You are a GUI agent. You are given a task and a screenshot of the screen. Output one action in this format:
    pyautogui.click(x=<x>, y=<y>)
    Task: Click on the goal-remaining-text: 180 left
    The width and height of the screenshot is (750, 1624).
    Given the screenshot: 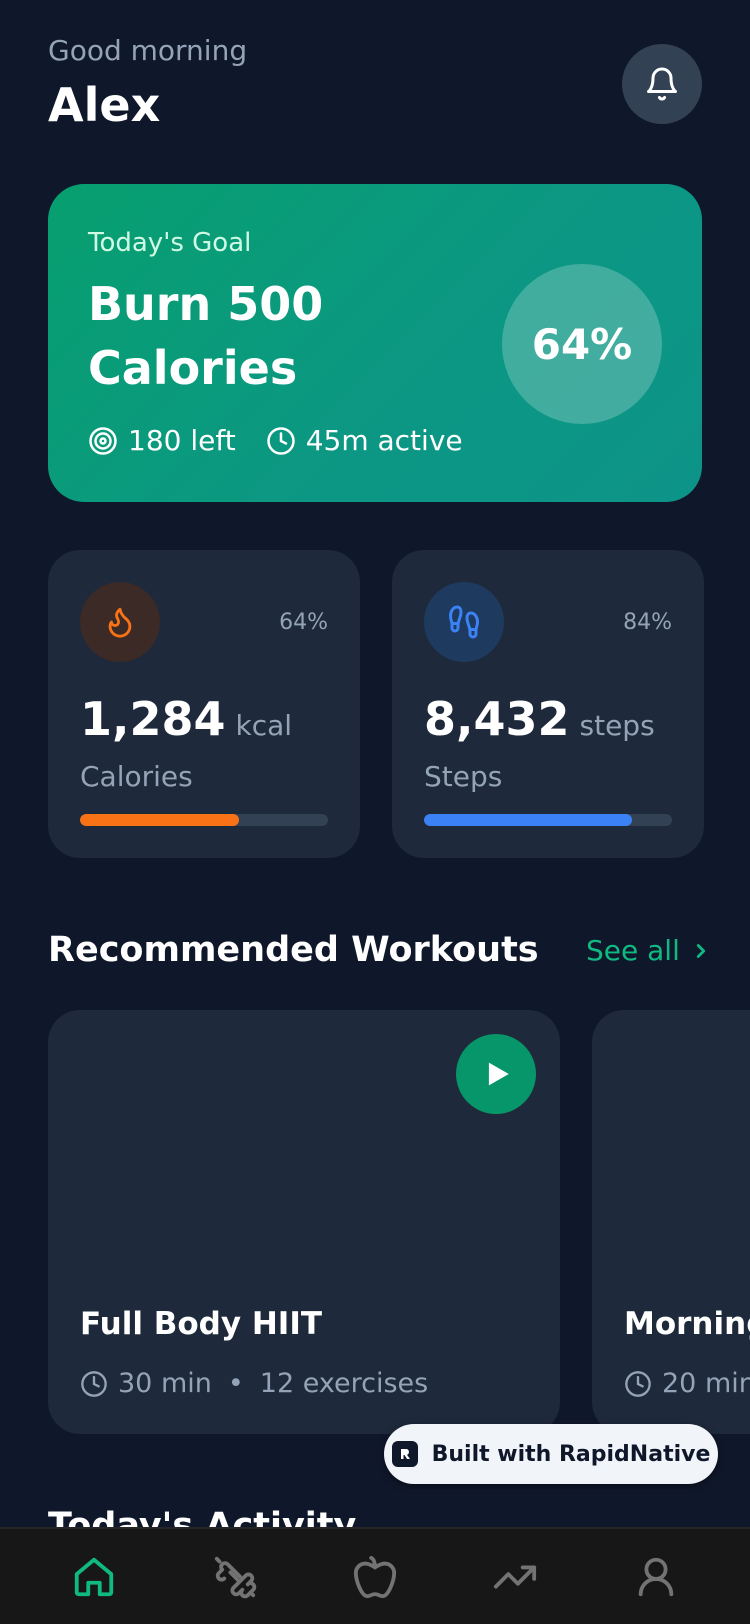 What is the action you would take?
    pyautogui.click(x=182, y=440)
    